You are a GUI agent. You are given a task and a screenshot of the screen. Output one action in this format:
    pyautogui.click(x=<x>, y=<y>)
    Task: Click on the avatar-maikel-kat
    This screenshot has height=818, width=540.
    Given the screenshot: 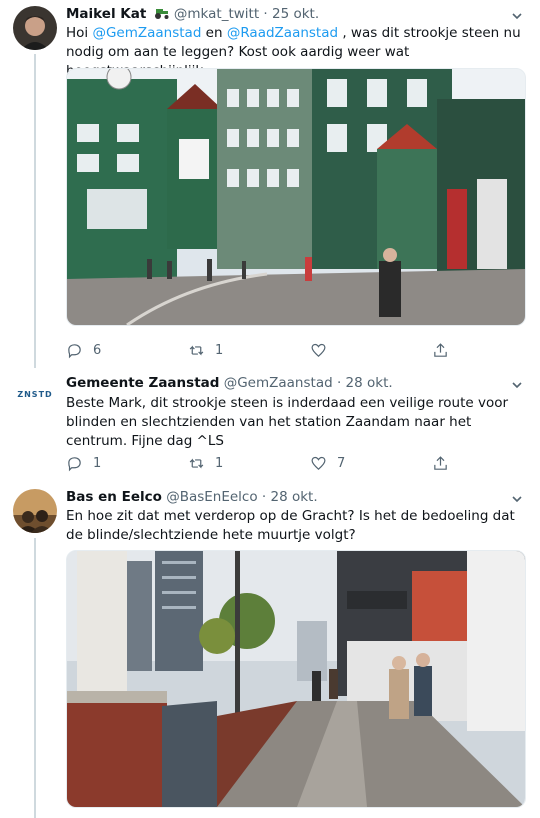 What is the action you would take?
    pyautogui.click(x=35, y=28)
    